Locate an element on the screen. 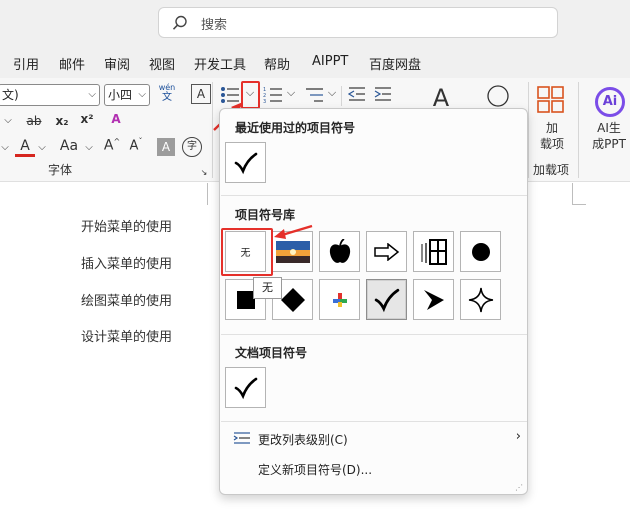 This screenshot has width=630, height=532. tab-review: 审阅 is located at coordinates (117, 63).